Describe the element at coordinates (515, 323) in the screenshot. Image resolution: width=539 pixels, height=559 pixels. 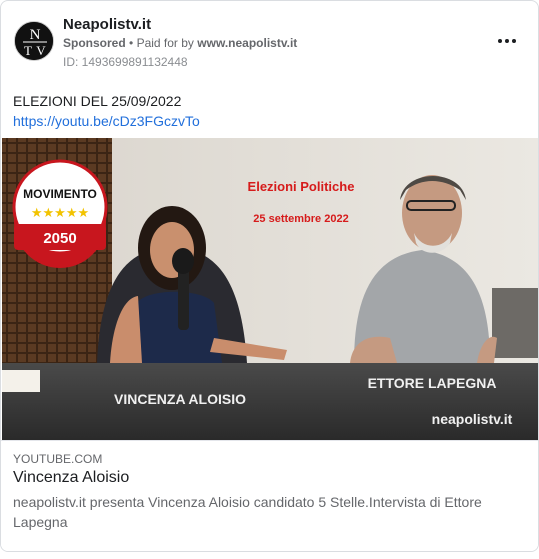
I see `background-object` at that location.